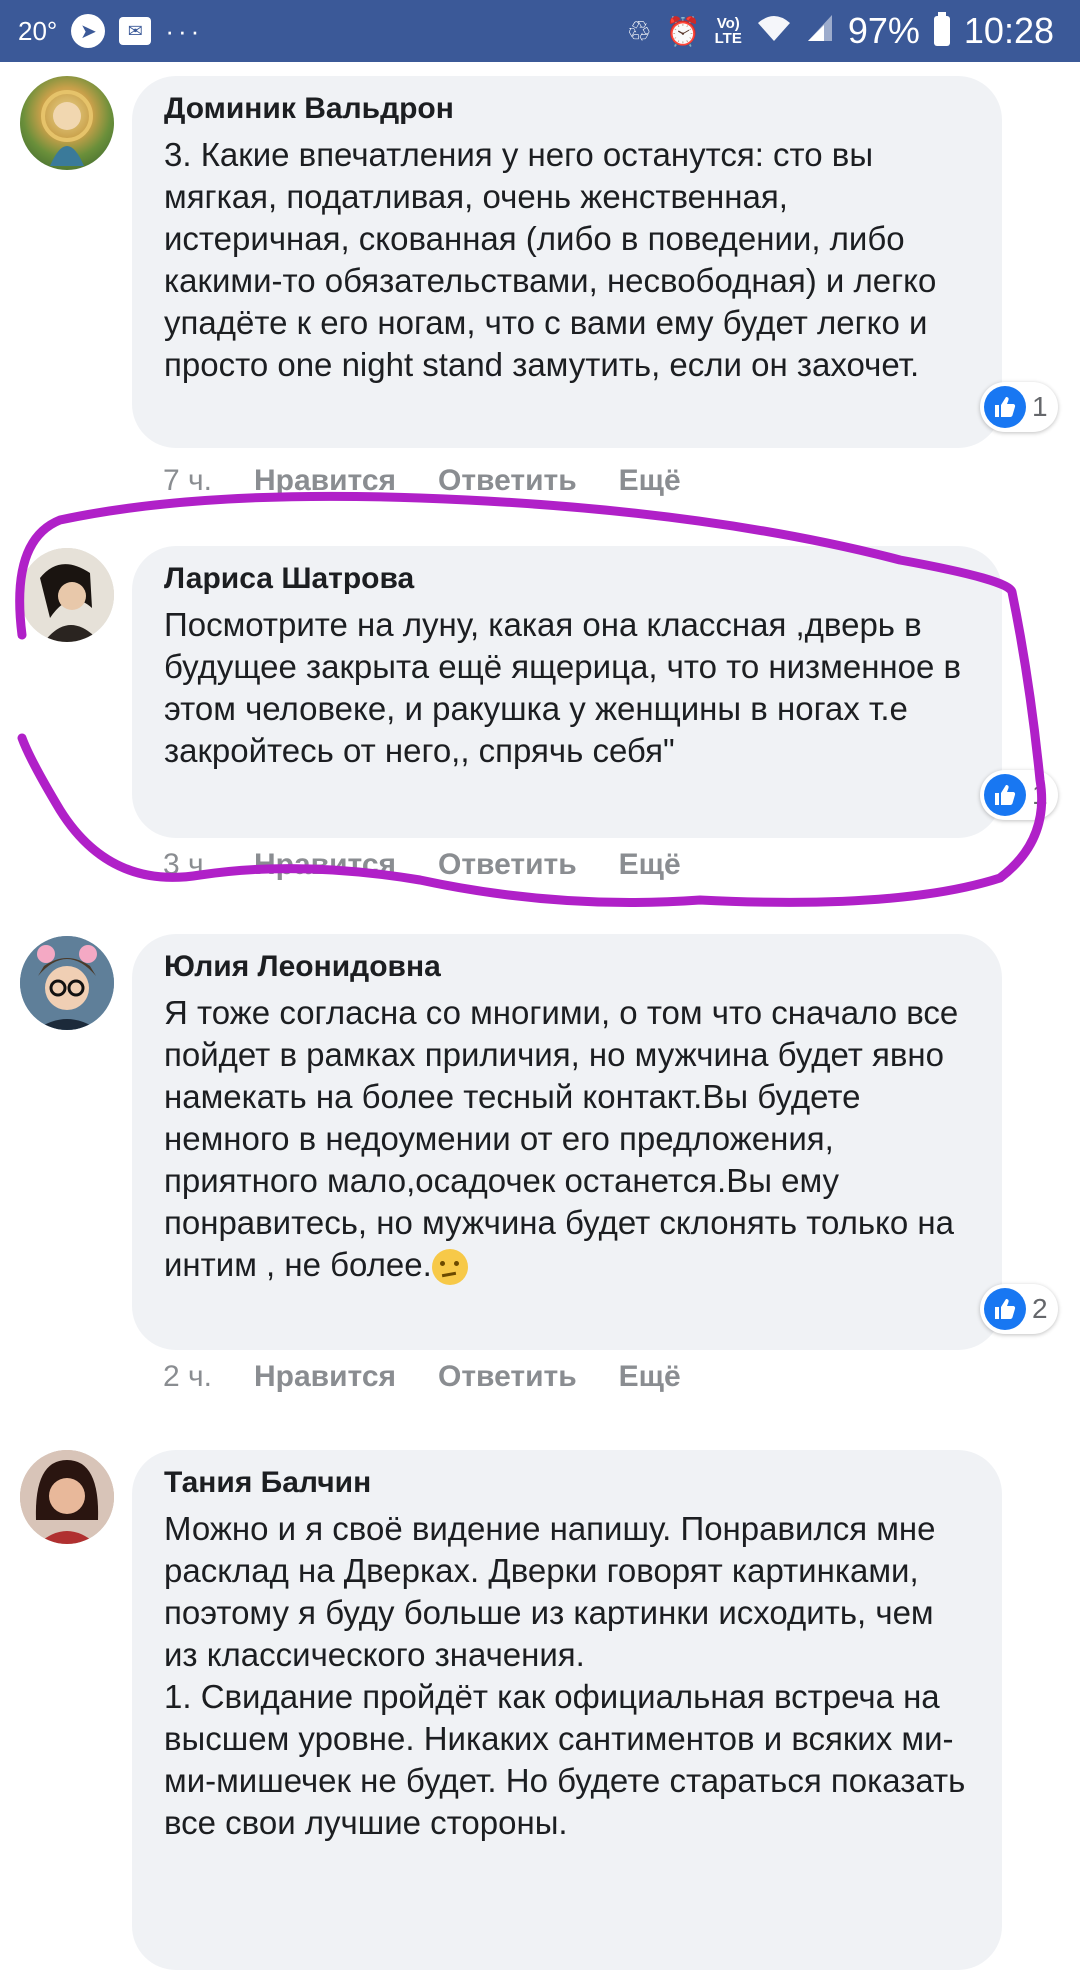 Image resolution: width=1080 pixels, height=1970 pixels. What do you see at coordinates (568, 1483) in the screenshot?
I see `comment-author: Тания Балчин` at bounding box center [568, 1483].